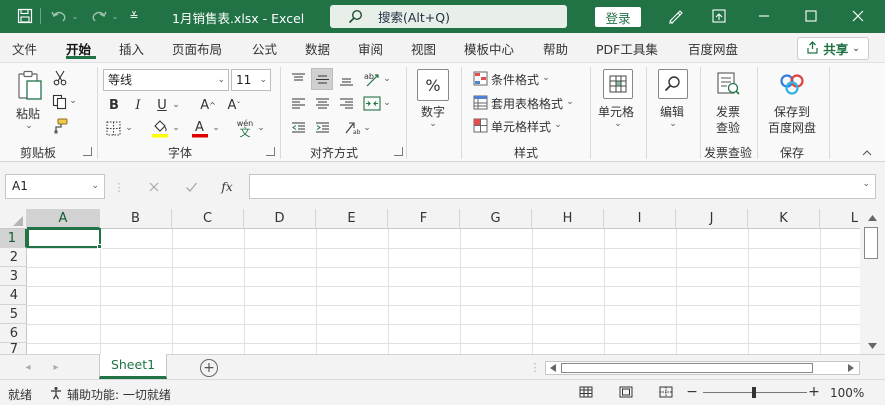 This screenshot has height=405, width=885. I want to click on redo-icon, so click(99, 16).